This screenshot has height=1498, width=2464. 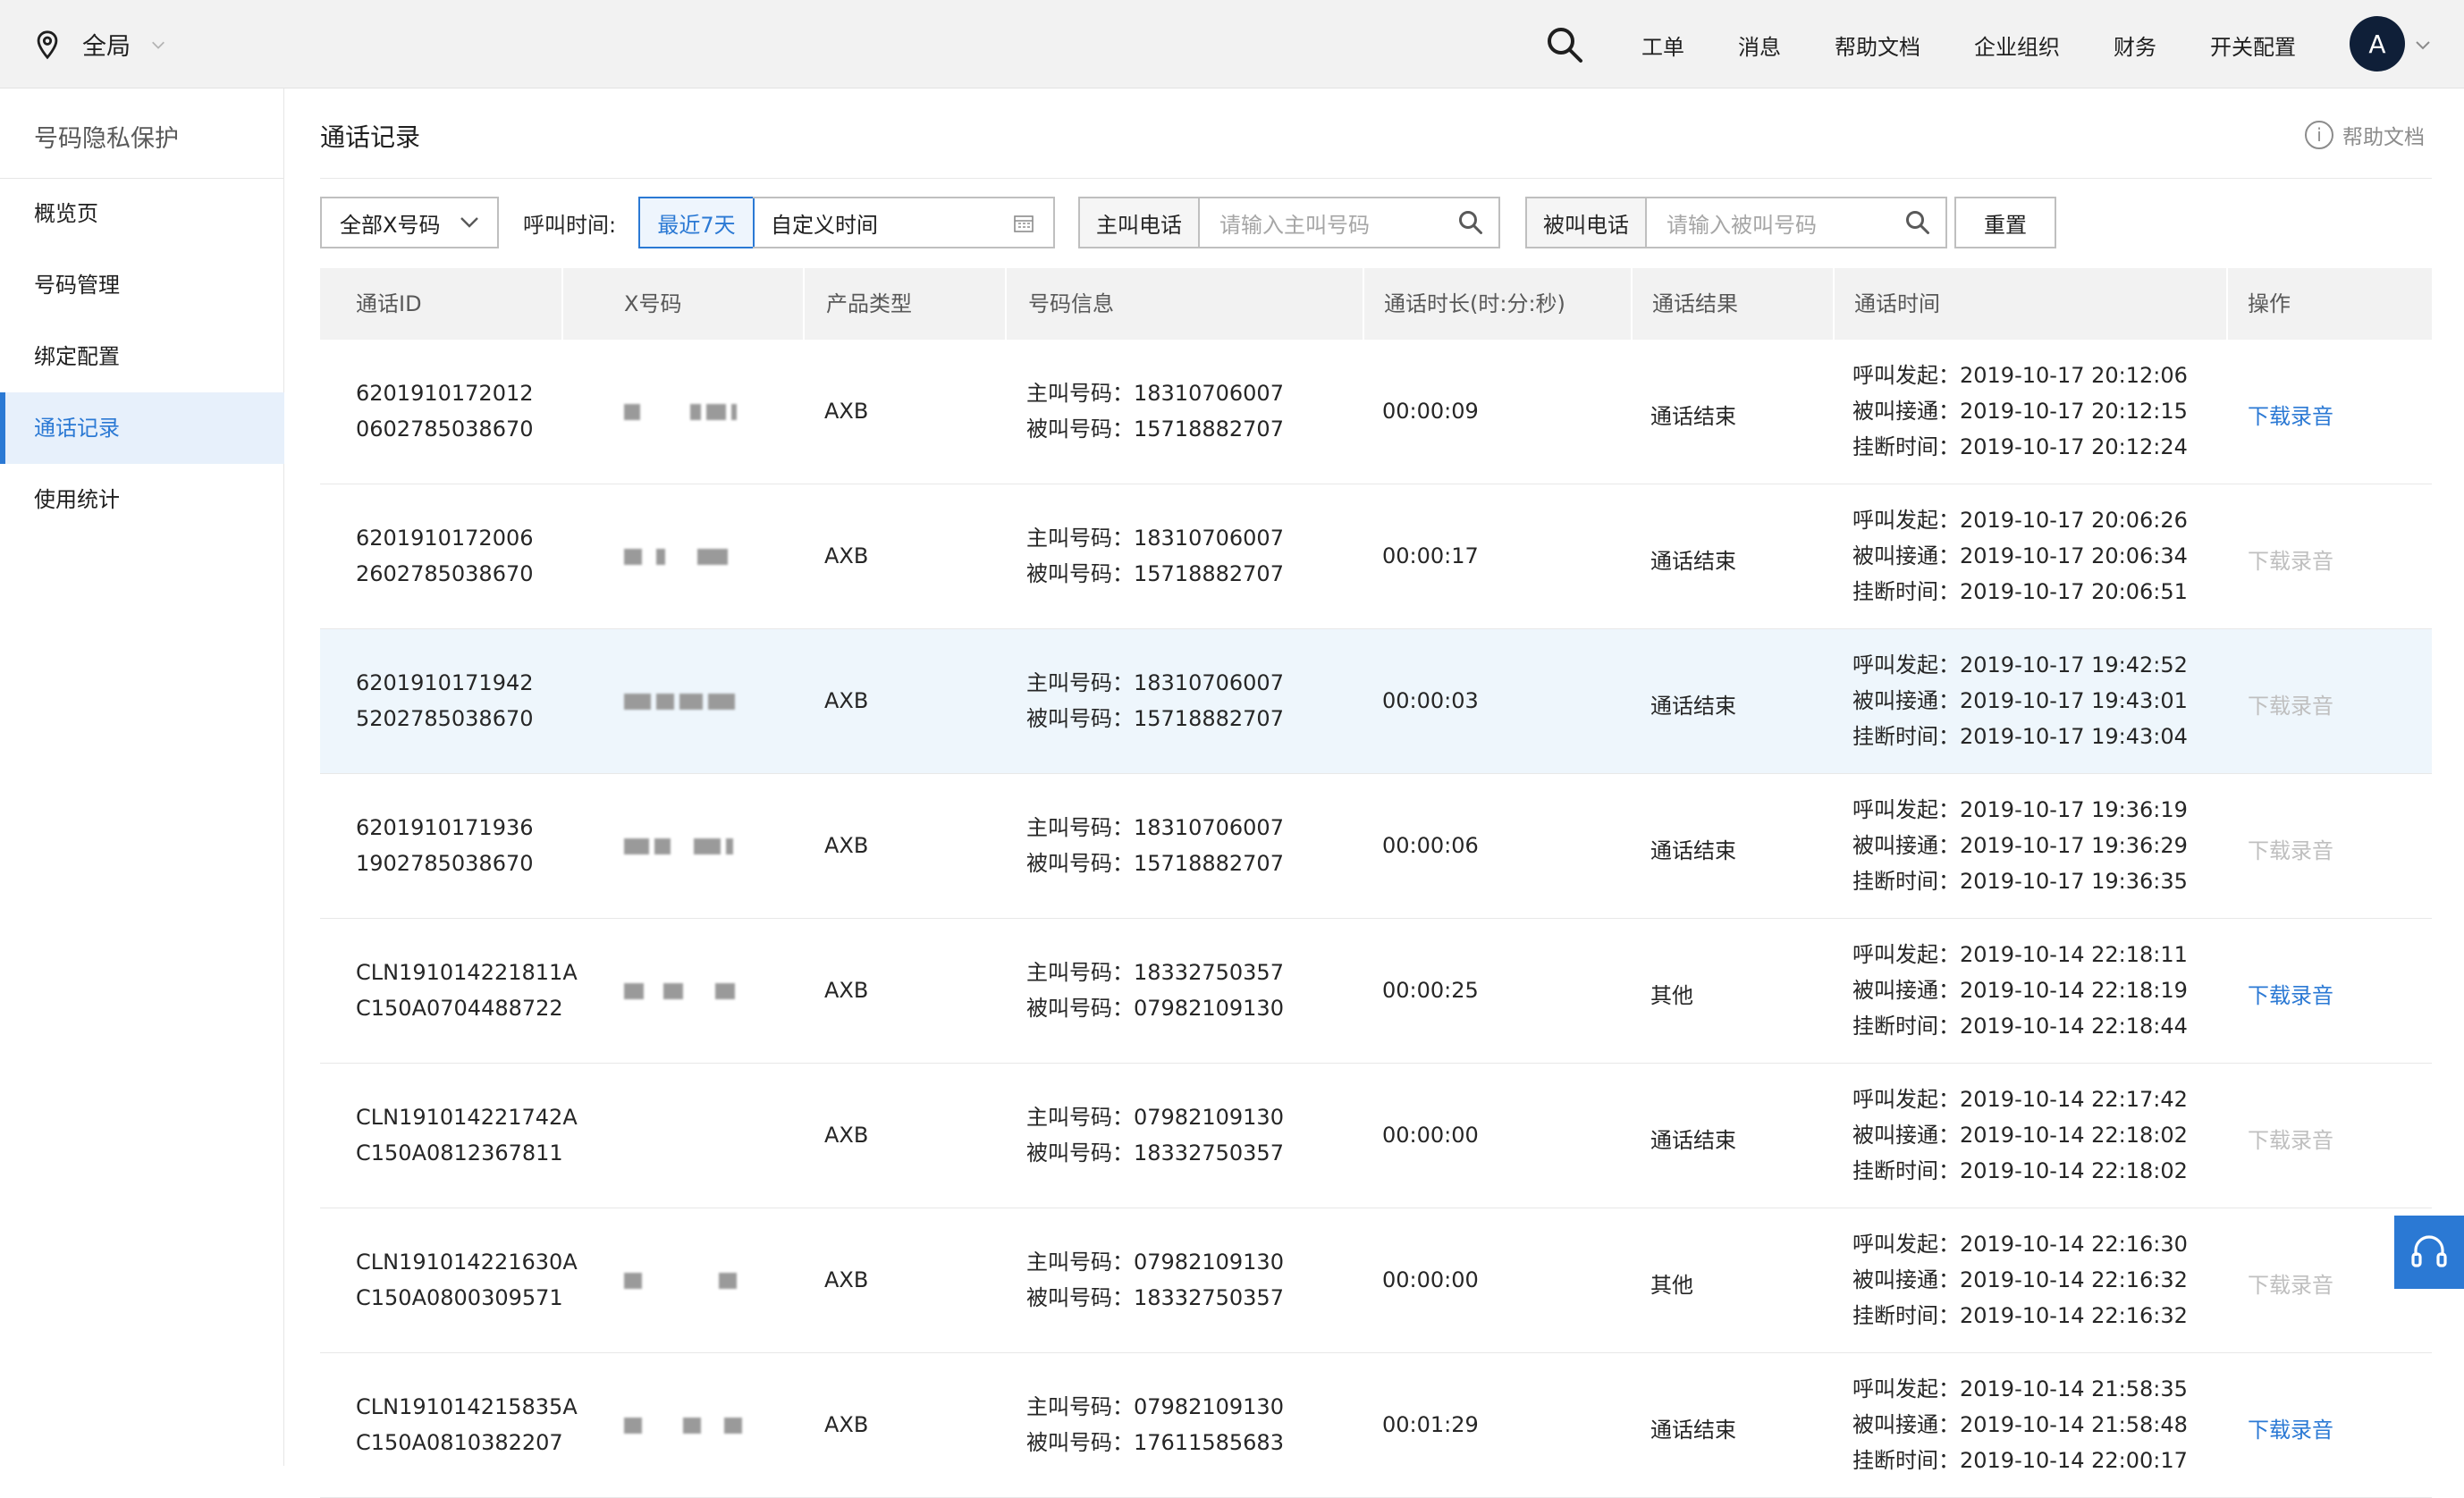 I want to click on sidebar-item-overview: 概览页, so click(x=142, y=213).